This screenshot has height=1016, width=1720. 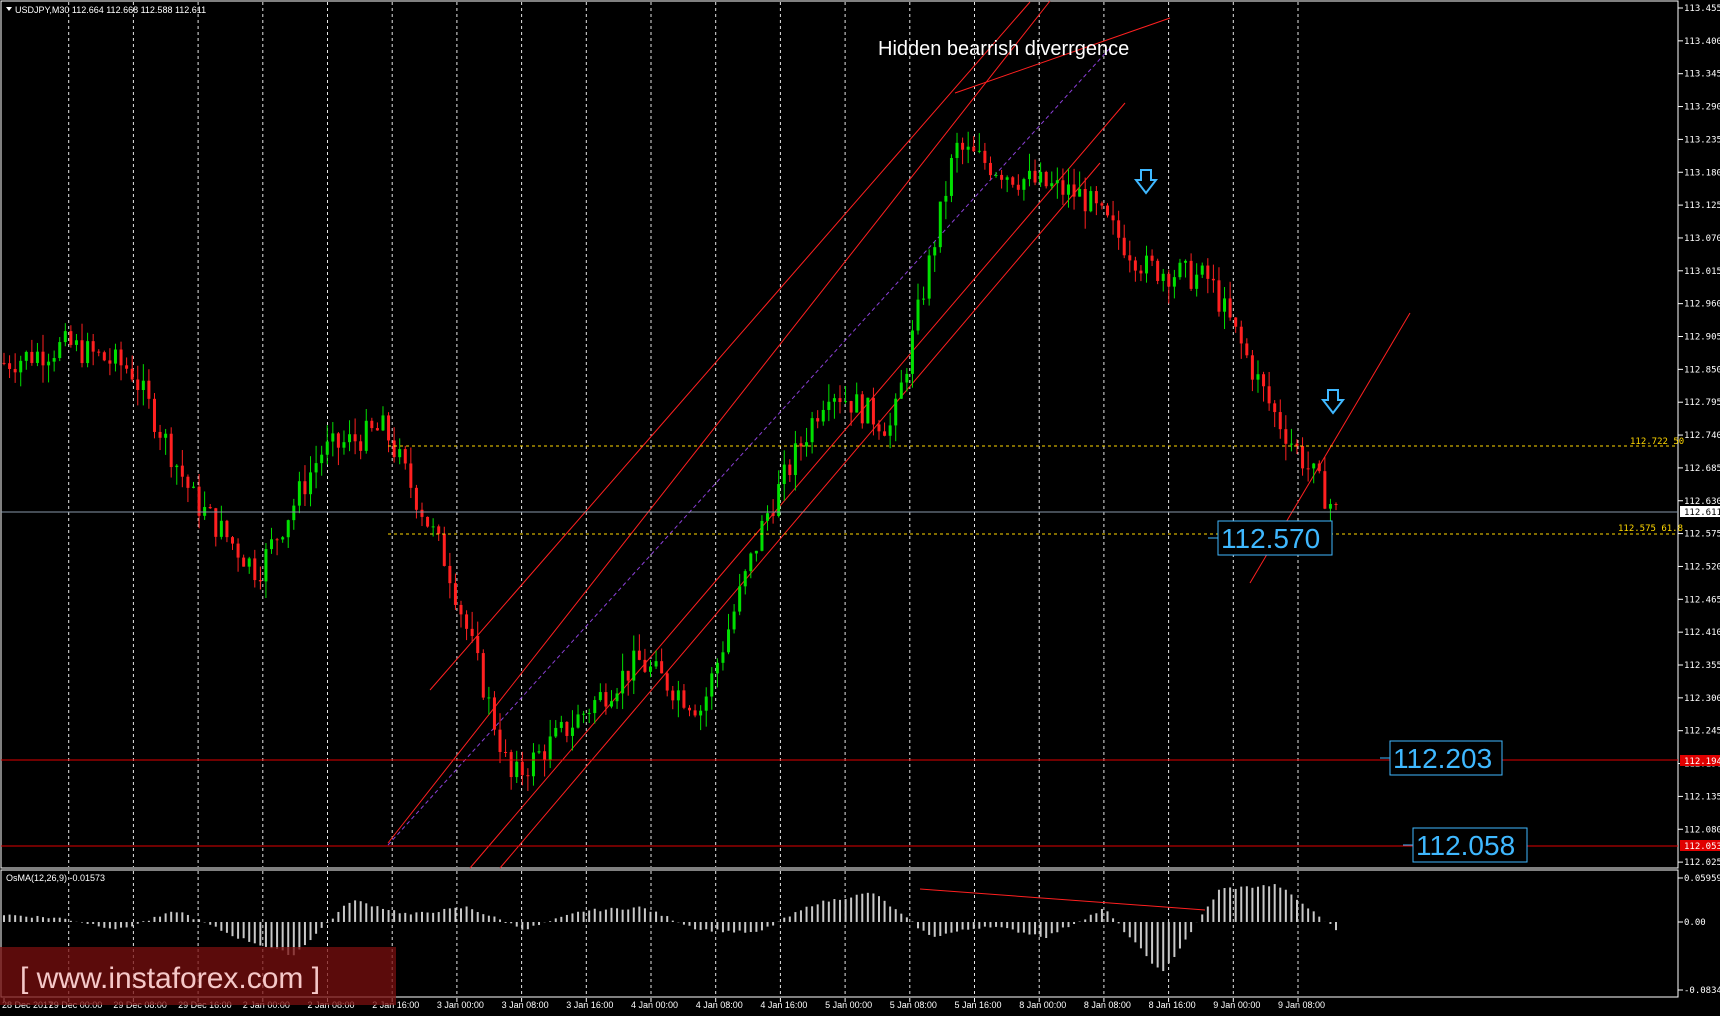 What do you see at coordinates (1702, 666) in the screenshot?
I see `price-axis-label: 112.355` at bounding box center [1702, 666].